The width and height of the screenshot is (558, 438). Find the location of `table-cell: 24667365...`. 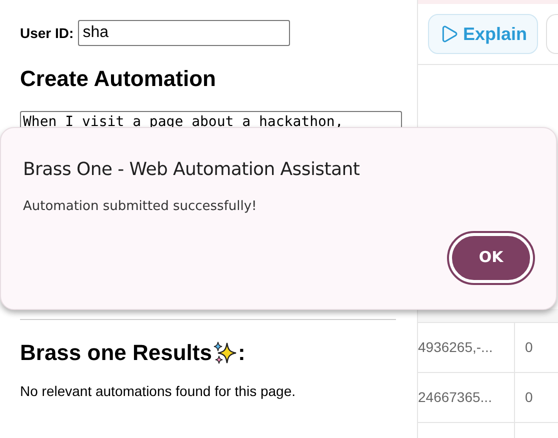

table-cell: 24667365... is located at coordinates (466, 397).